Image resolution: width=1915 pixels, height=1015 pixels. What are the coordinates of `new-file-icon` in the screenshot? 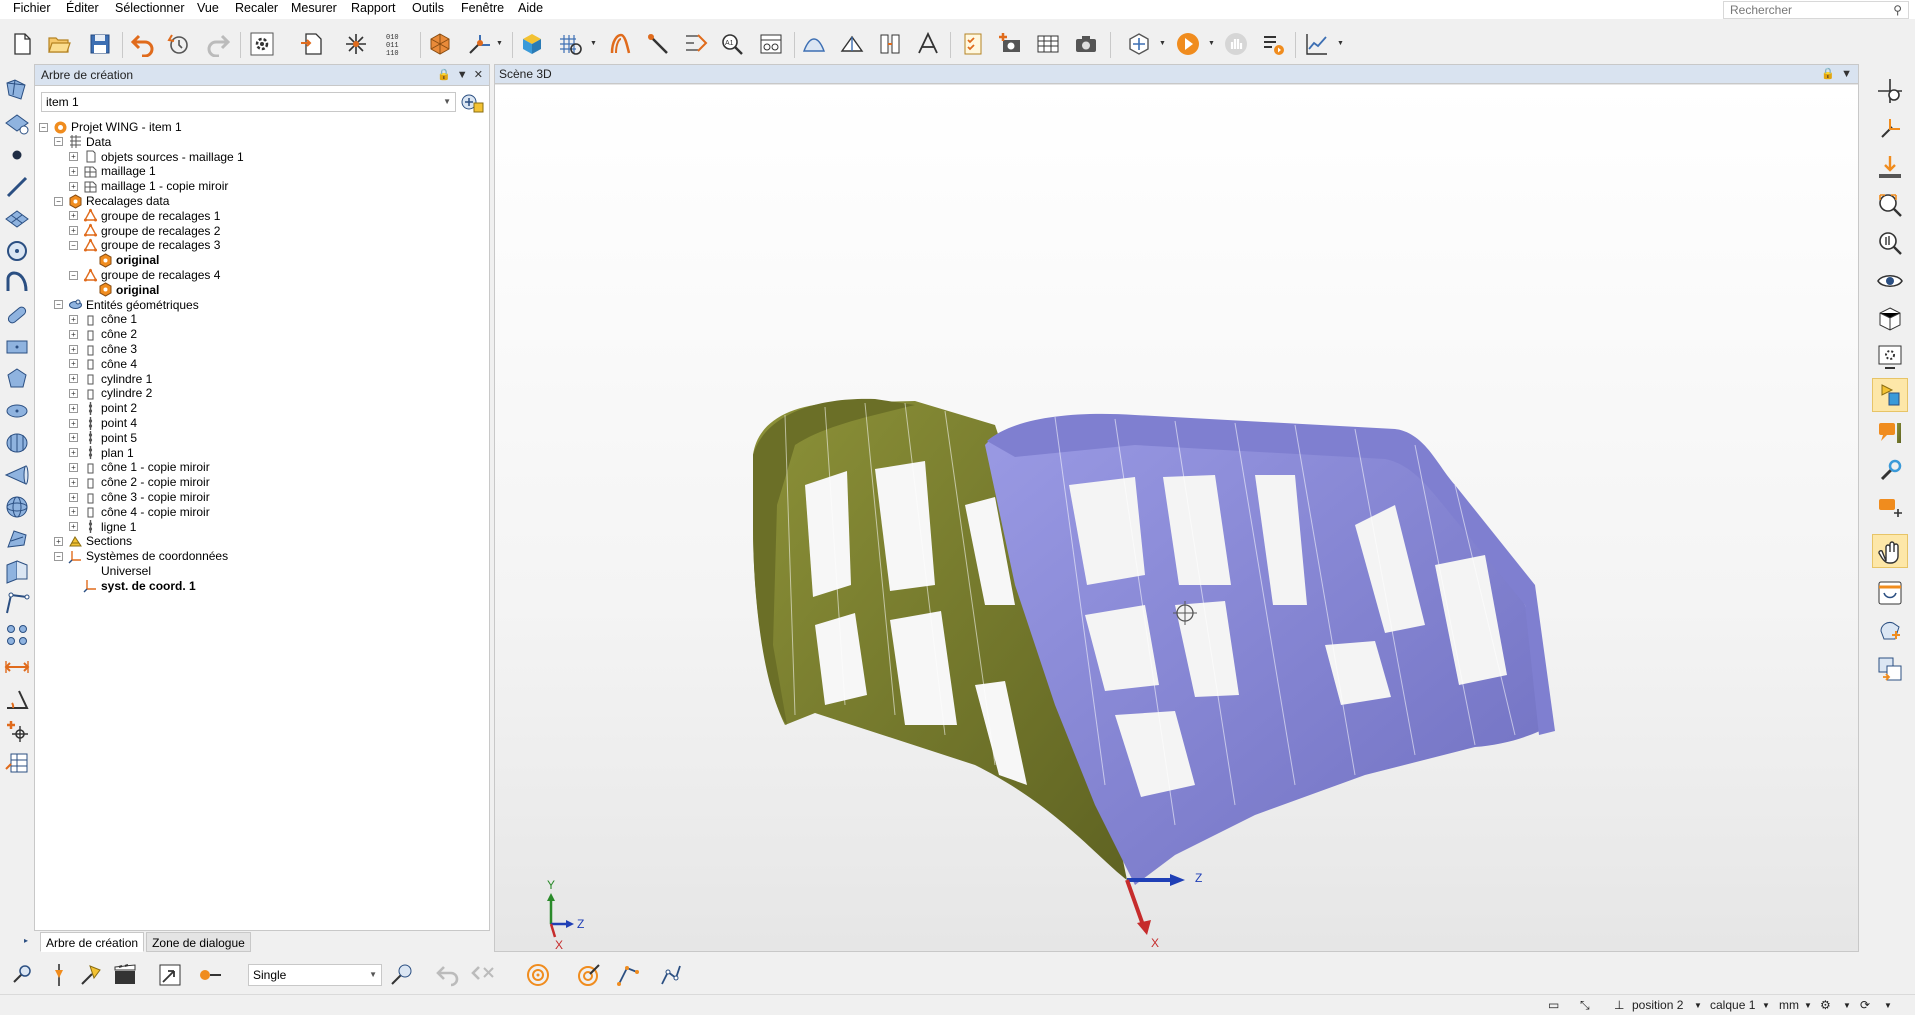 It's located at (22, 44).